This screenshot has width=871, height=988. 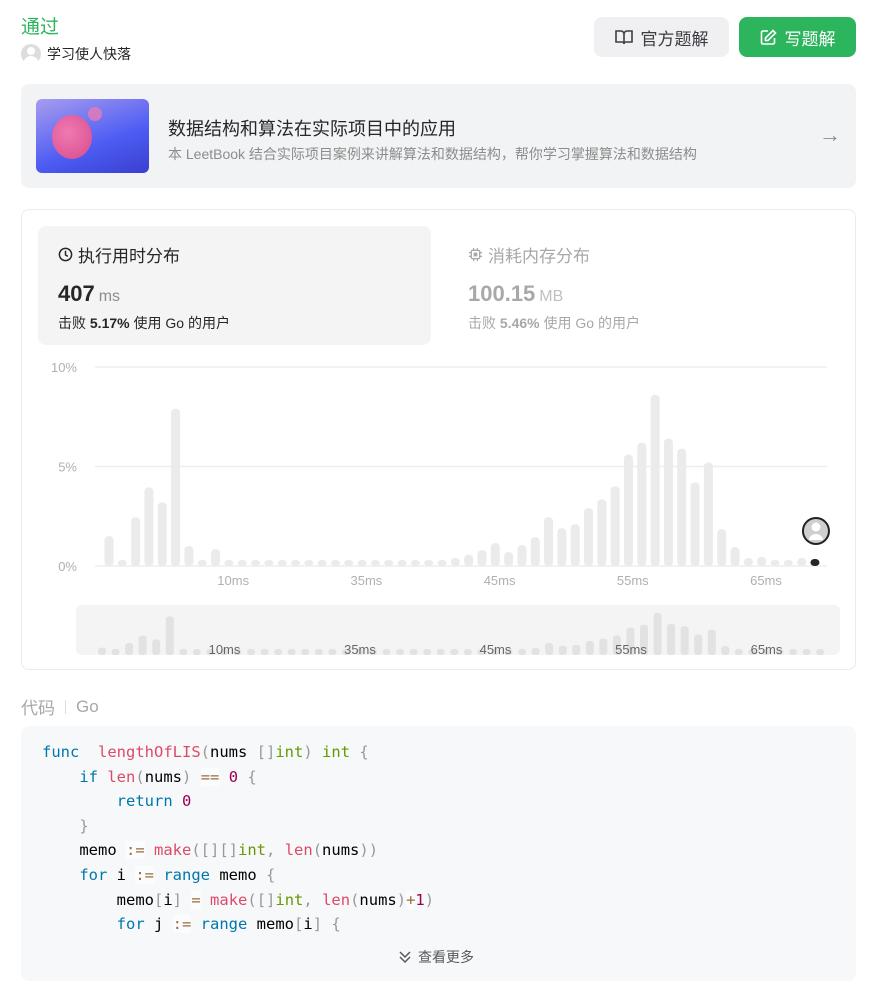 What do you see at coordinates (38, 708) in the screenshot?
I see `code-label: 代码` at bounding box center [38, 708].